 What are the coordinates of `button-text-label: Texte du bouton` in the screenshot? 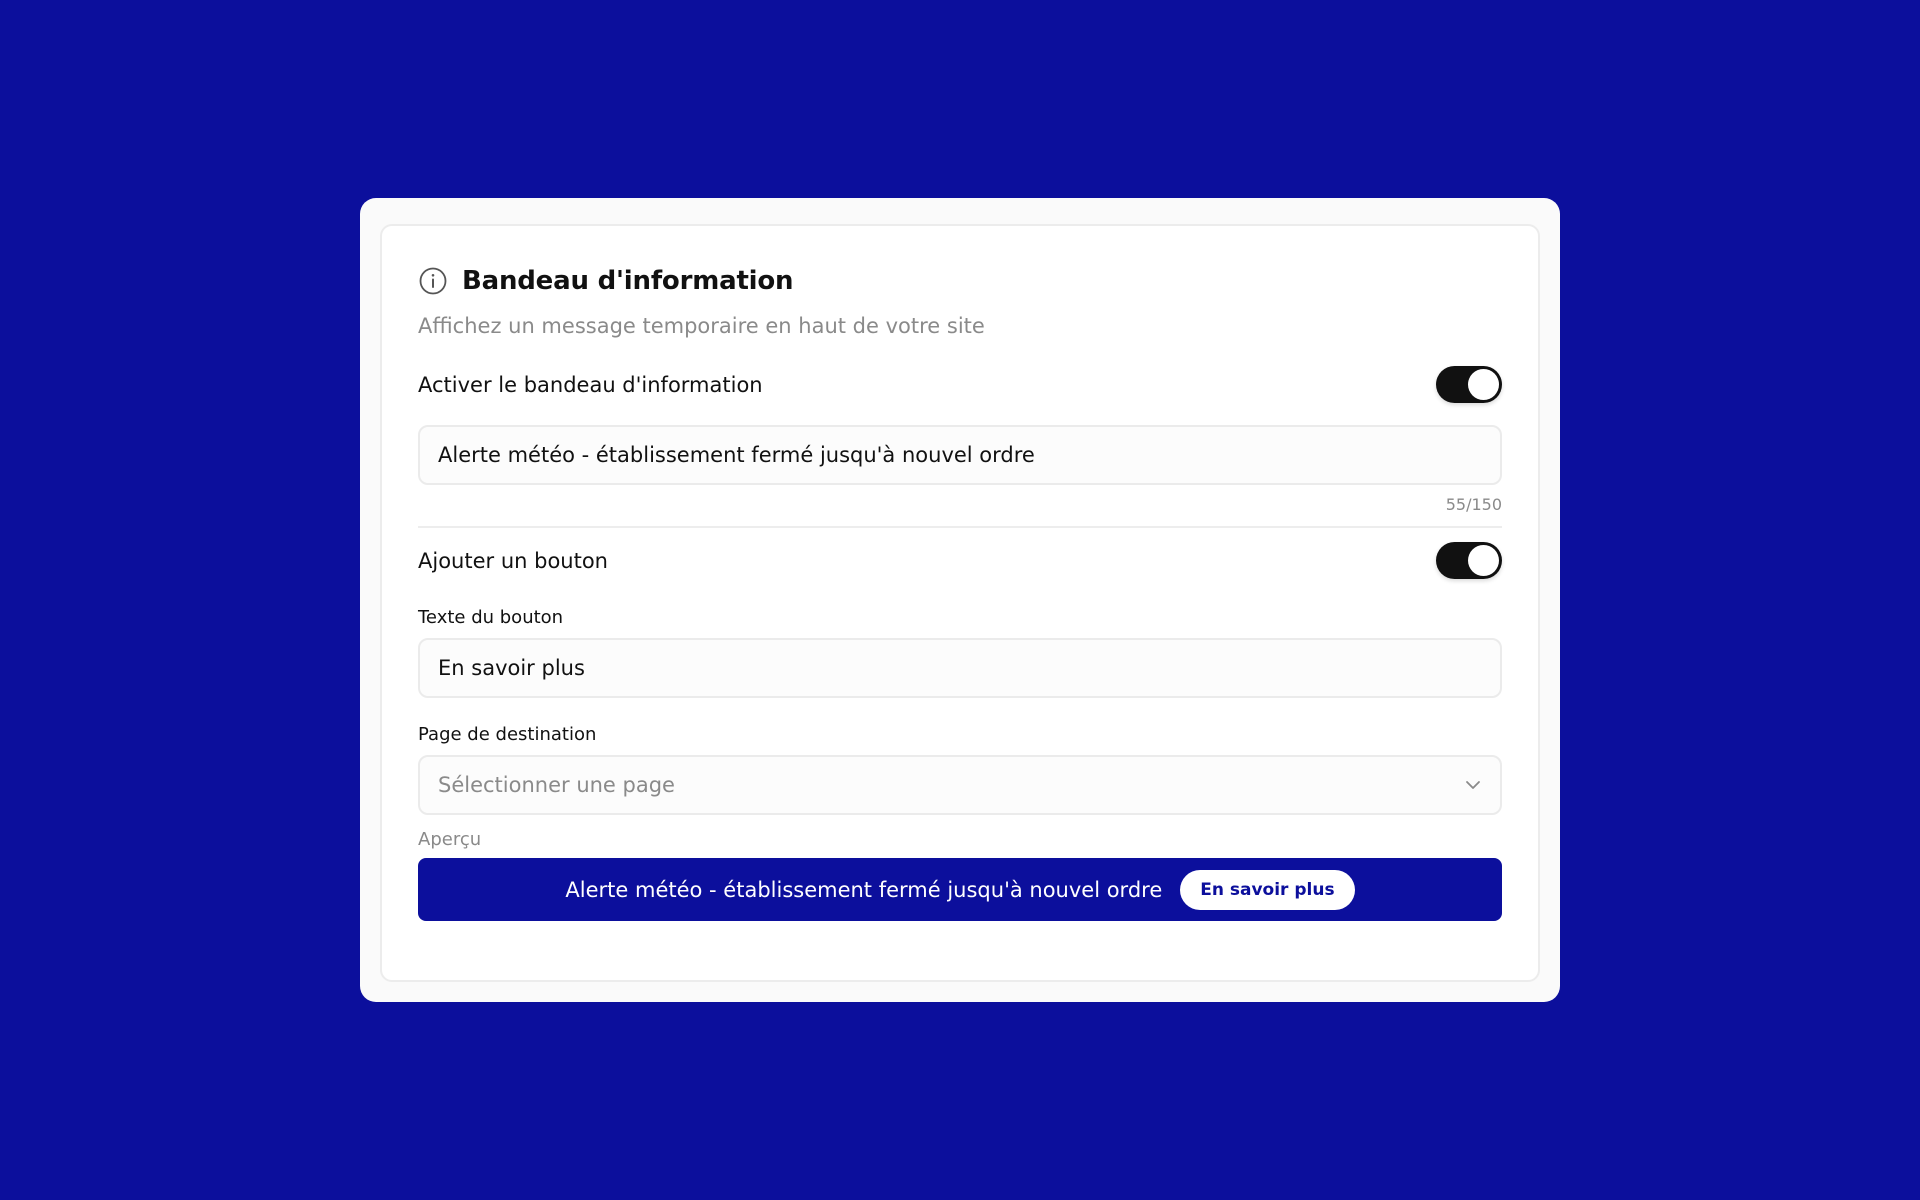 It's located at (491, 617).